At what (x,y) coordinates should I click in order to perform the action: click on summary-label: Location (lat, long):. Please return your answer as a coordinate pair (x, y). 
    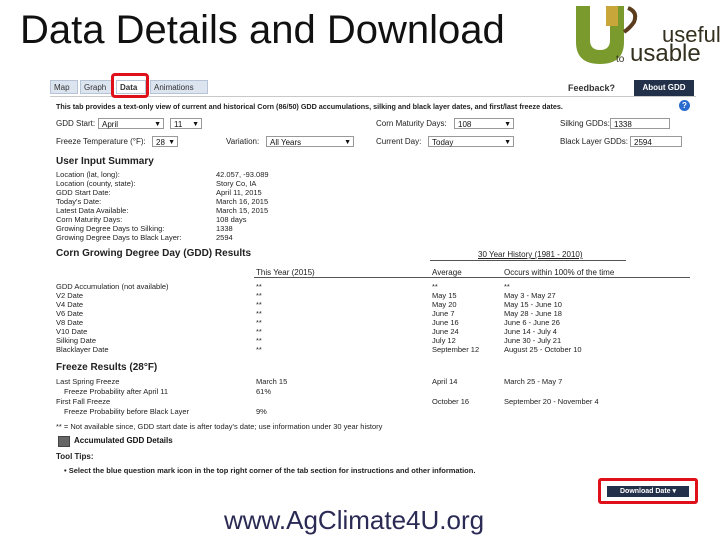
    Looking at the image, I should click on (88, 174).